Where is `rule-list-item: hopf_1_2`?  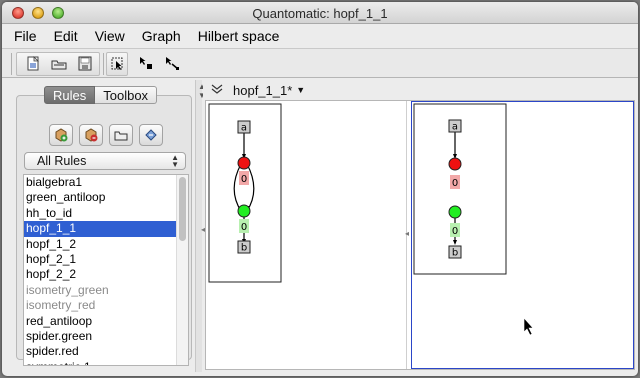 rule-list-item: hopf_1_2 is located at coordinates (100, 244).